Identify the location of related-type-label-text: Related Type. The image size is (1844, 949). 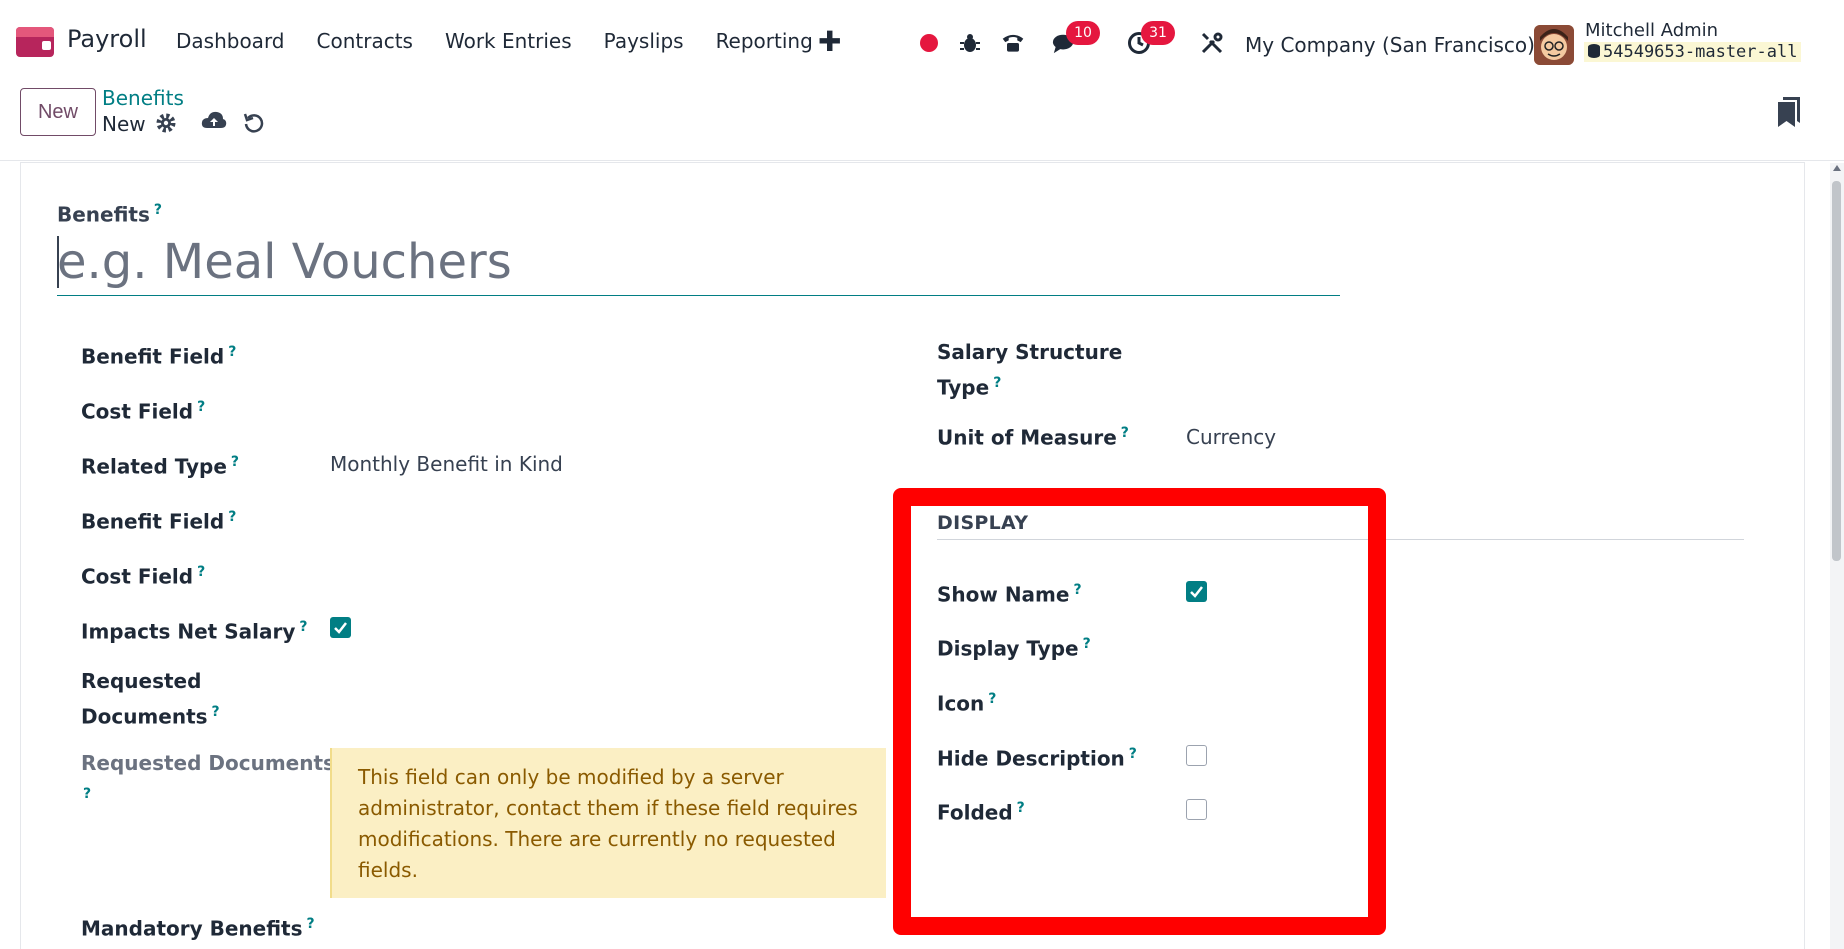
(154, 466).